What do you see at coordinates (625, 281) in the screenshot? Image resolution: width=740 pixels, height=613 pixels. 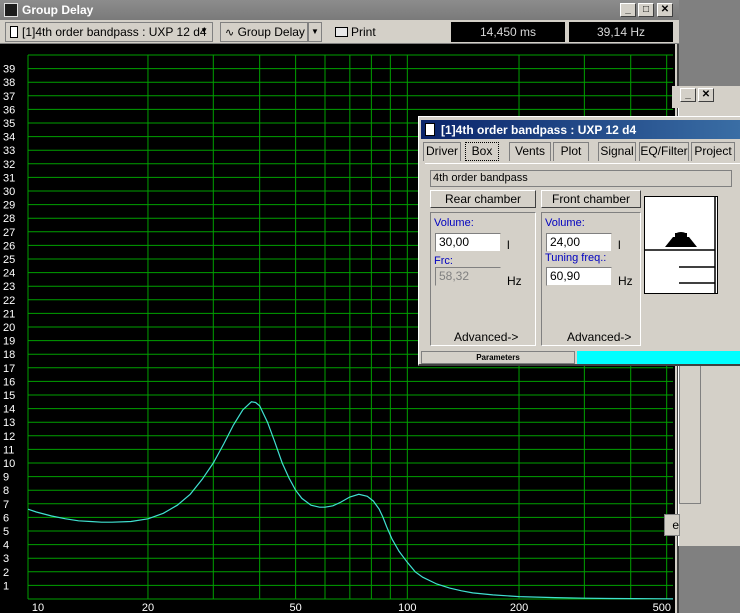 I see `front-tuning-unit: Hz` at bounding box center [625, 281].